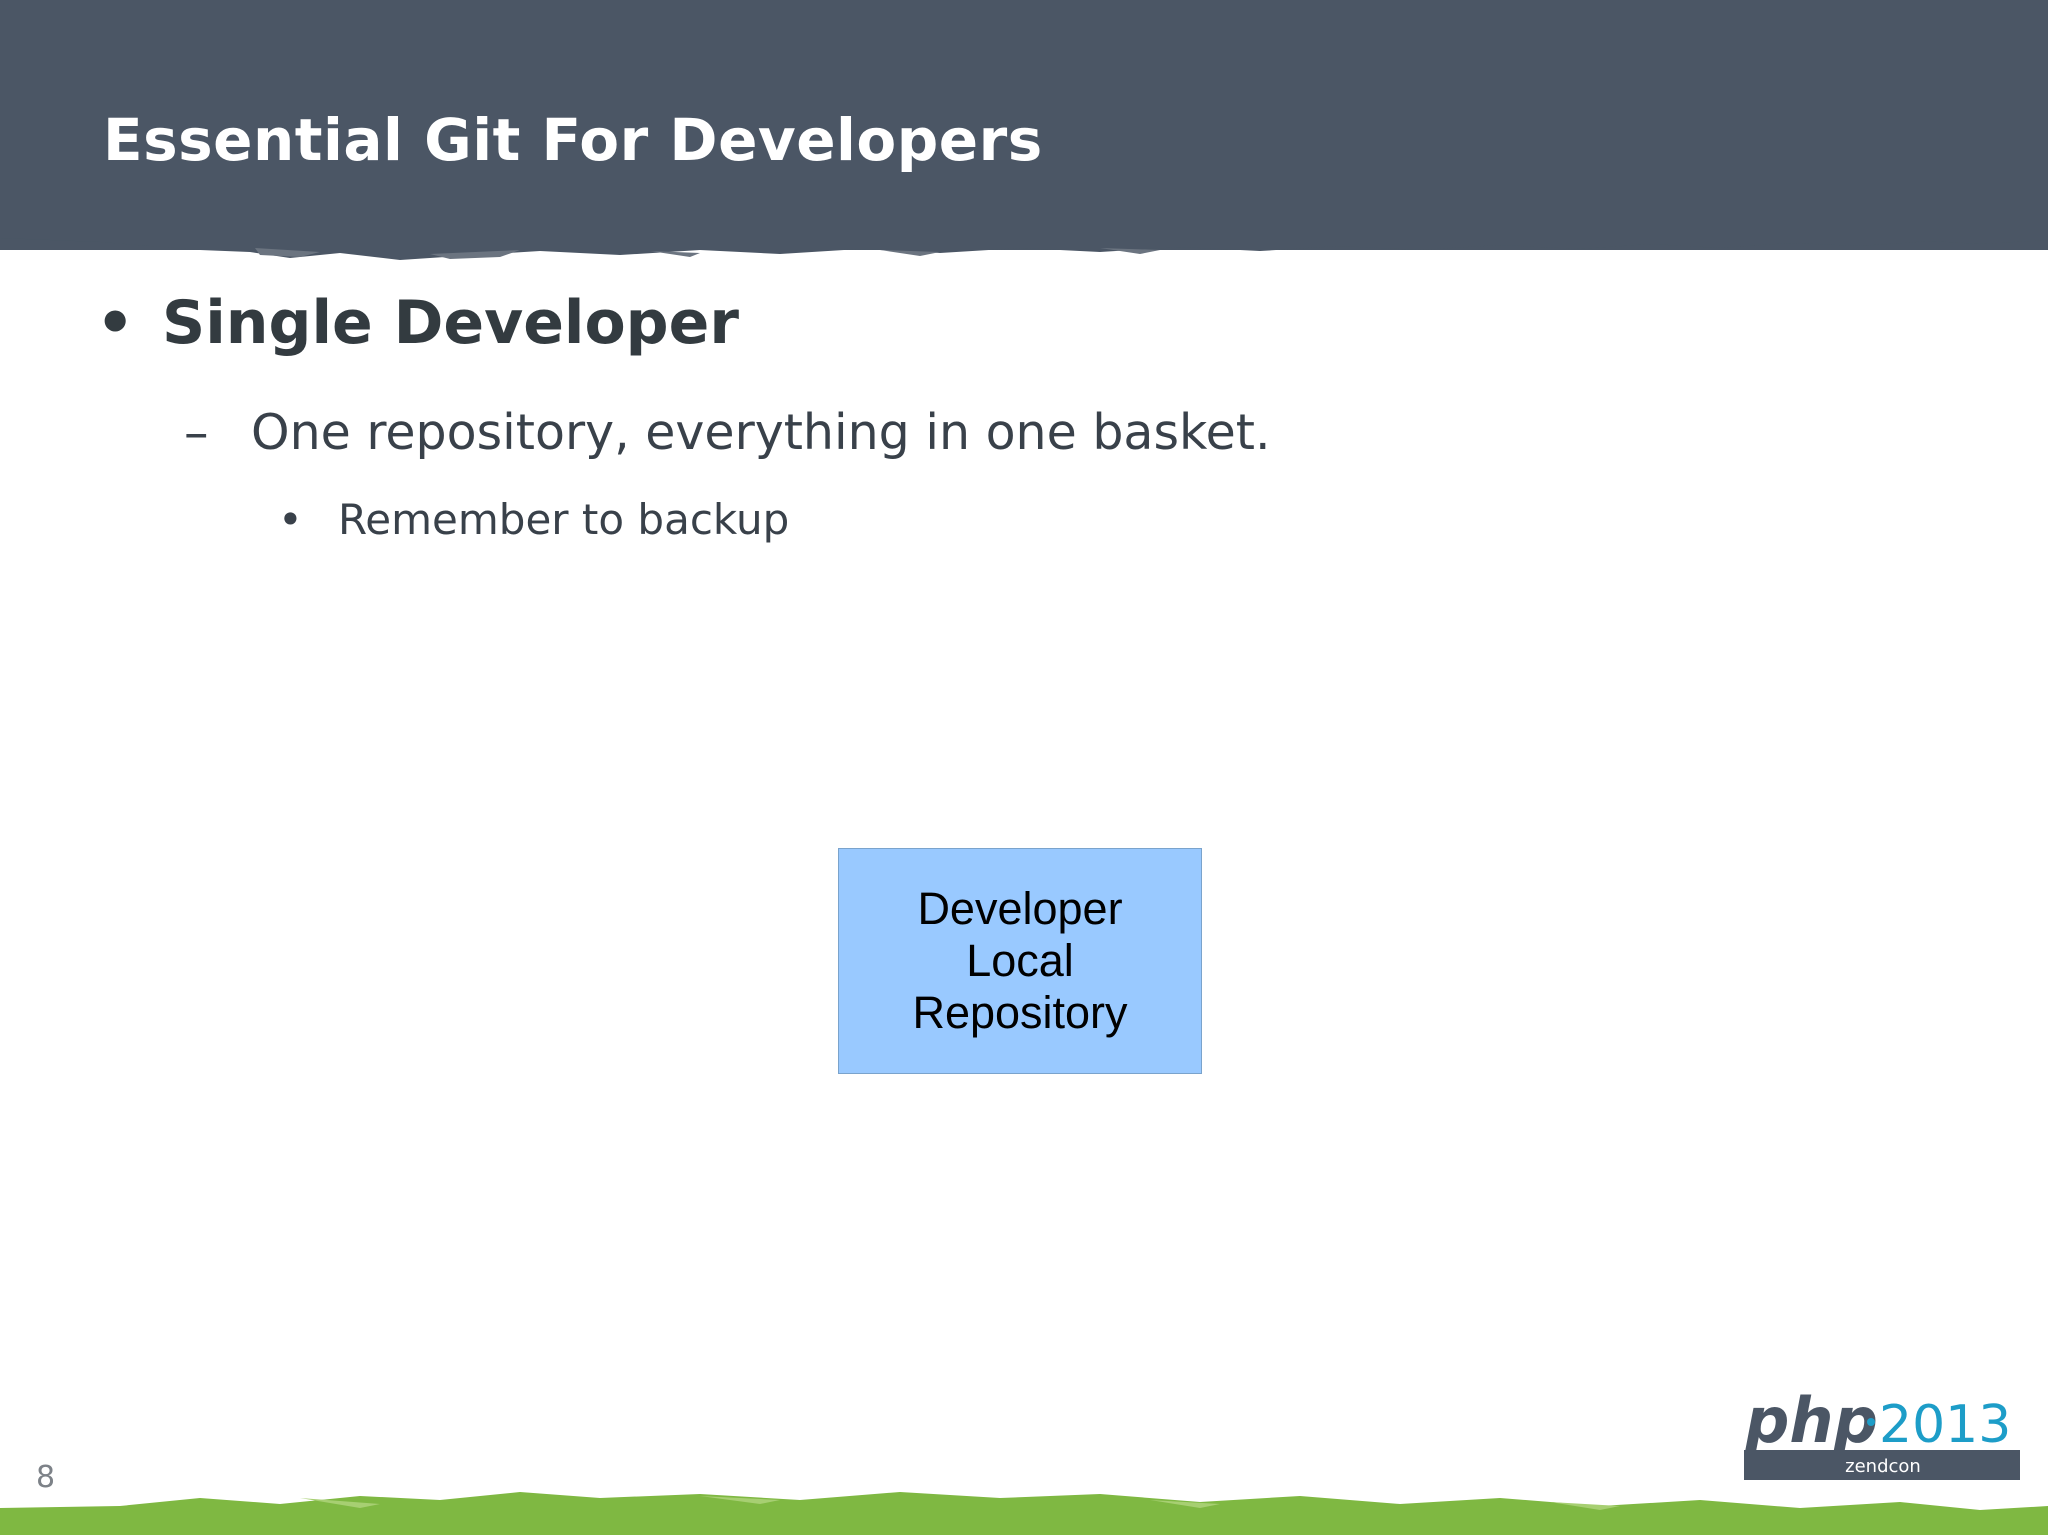  I want to click on repo-box-line: Local, so click(1020, 960).